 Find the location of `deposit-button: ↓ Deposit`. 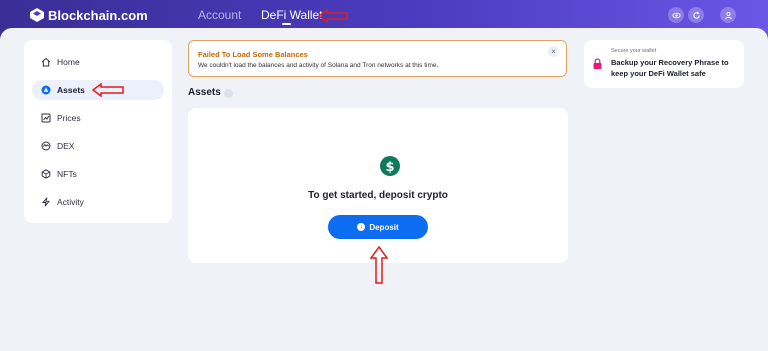

deposit-button: ↓ Deposit is located at coordinates (378, 227).